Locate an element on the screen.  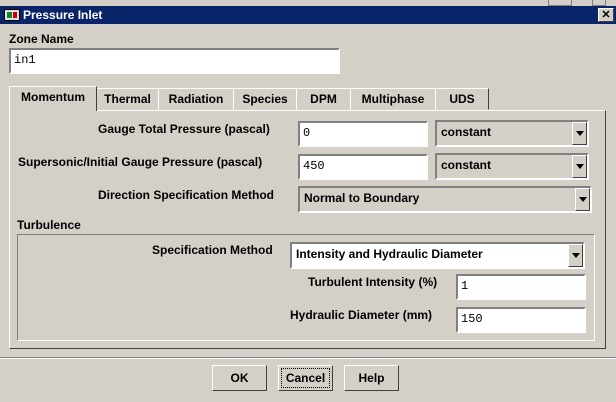
supersonic-pressure-method-value: constant is located at coordinates (466, 165).